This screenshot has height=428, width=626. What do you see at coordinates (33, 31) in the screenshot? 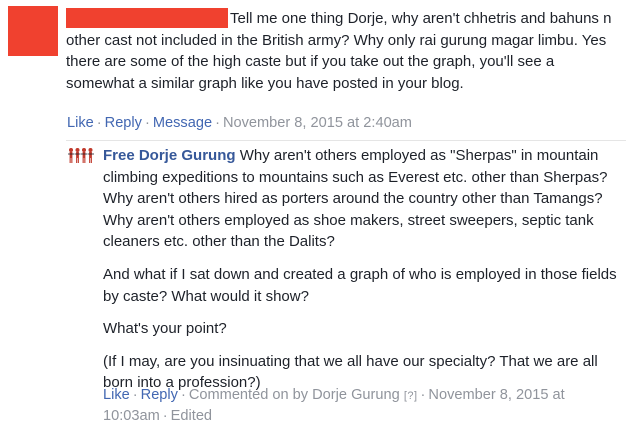
I see `avatar` at bounding box center [33, 31].